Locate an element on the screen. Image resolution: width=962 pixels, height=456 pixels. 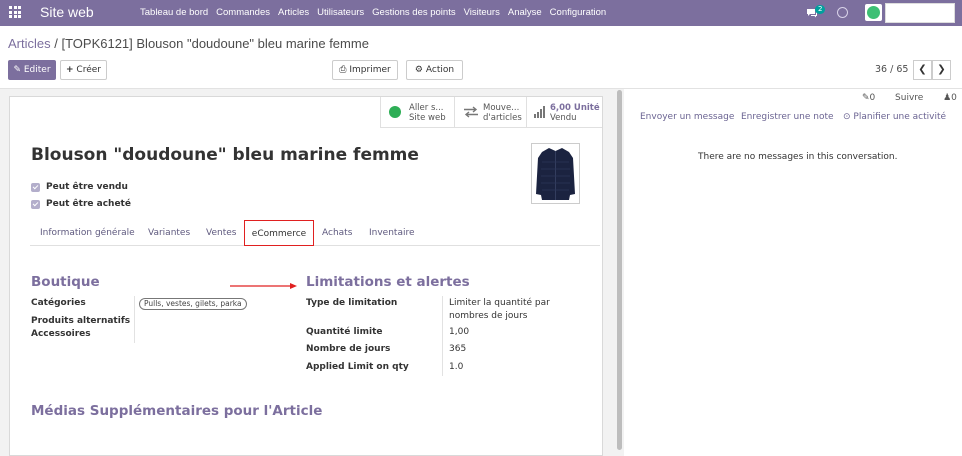
tab-sales: Ventes is located at coordinates (221, 233).